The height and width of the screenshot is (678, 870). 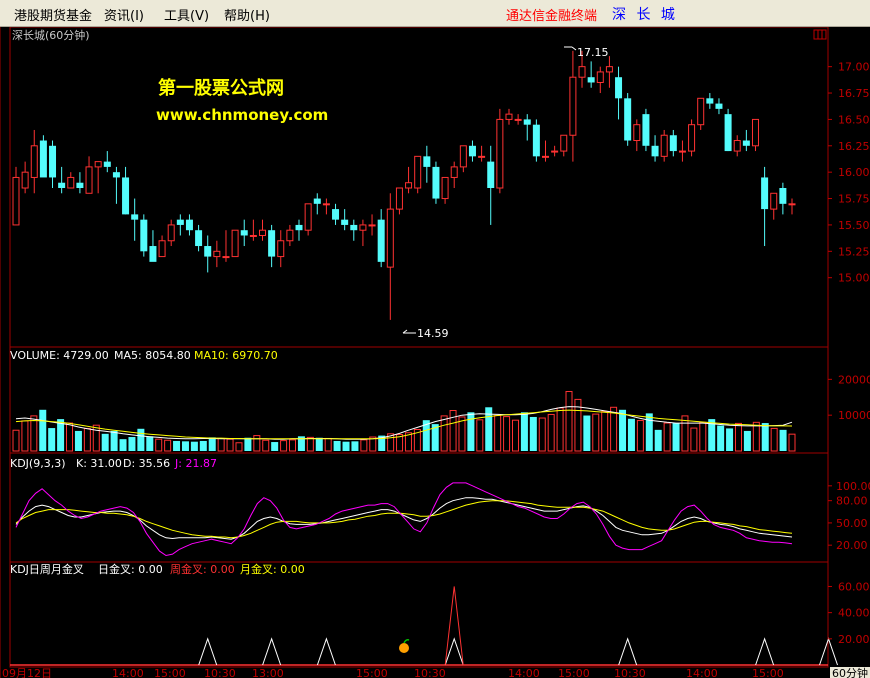 I want to click on cross-week-label: 周金叉: 0.00, so click(x=202, y=569).